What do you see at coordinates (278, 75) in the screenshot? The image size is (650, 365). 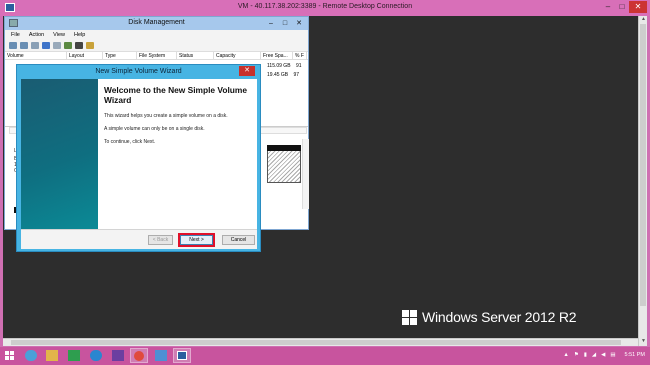 I see `free-space-value: 19.45 GB` at bounding box center [278, 75].